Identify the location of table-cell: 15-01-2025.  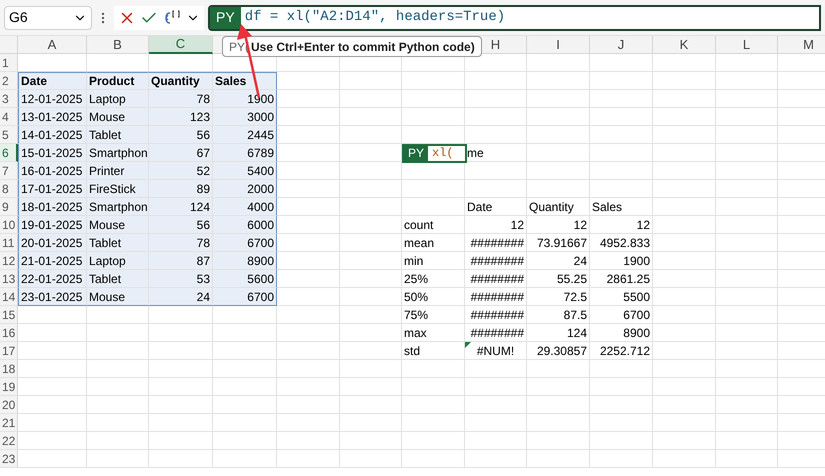
(52, 153).